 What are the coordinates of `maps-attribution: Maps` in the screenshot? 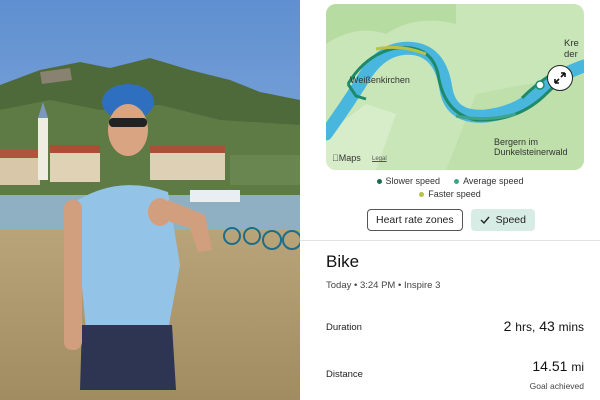 It's located at (346, 158).